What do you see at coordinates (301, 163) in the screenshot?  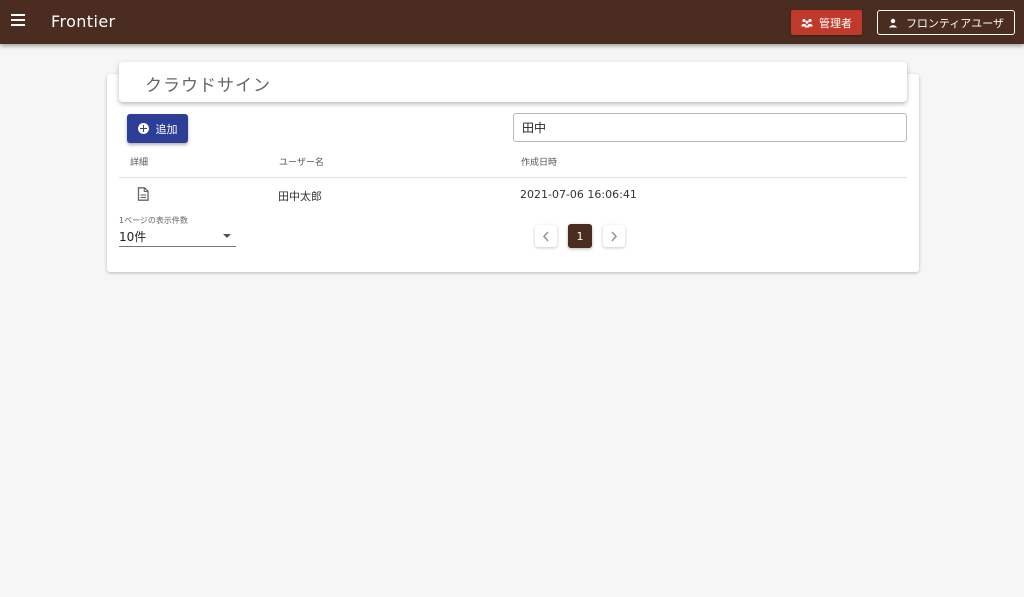 I see `column-header-username: ユーザー名` at bounding box center [301, 163].